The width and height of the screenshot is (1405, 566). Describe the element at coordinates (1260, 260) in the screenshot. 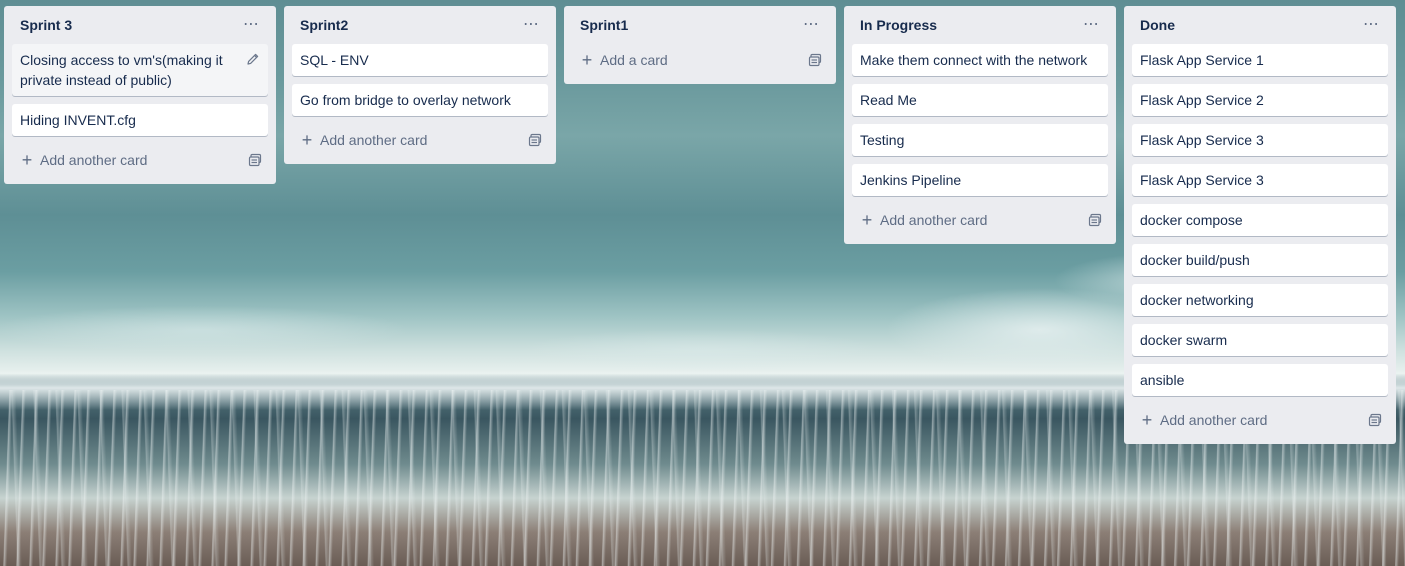

I see `card: docker build/push` at that location.